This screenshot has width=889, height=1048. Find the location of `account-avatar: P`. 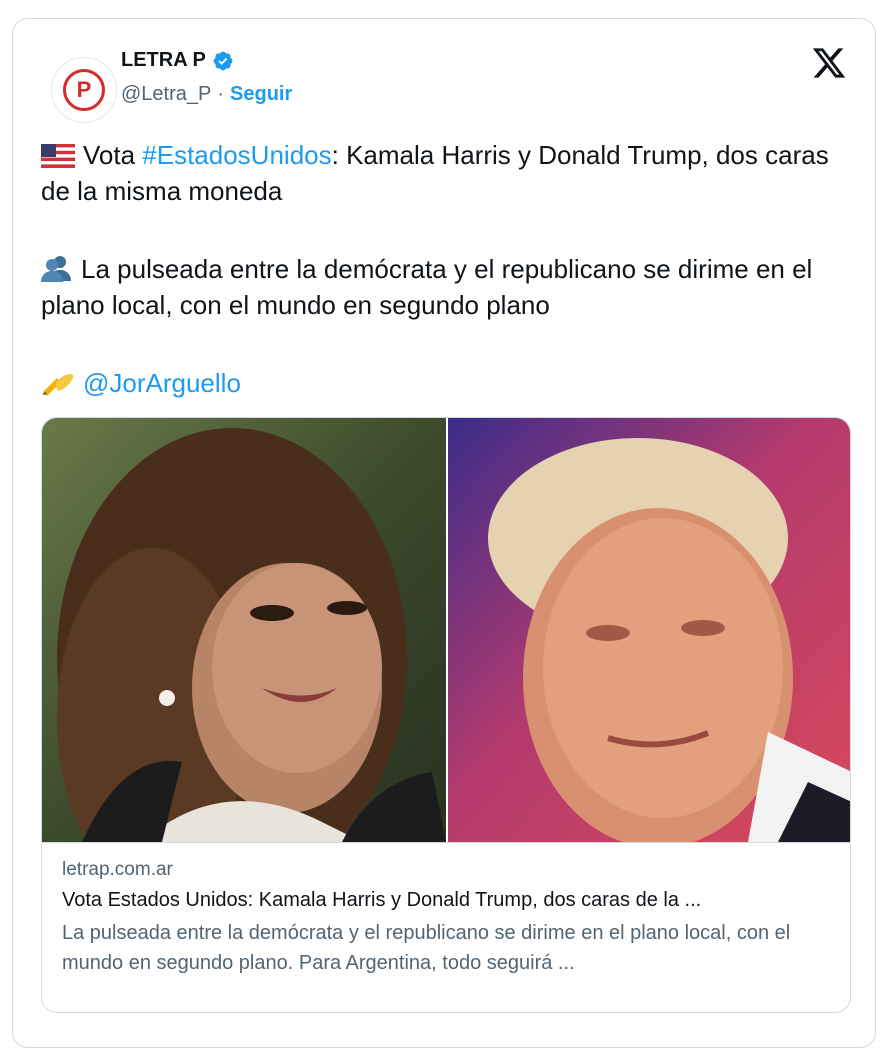

account-avatar: P is located at coordinates (84, 90).